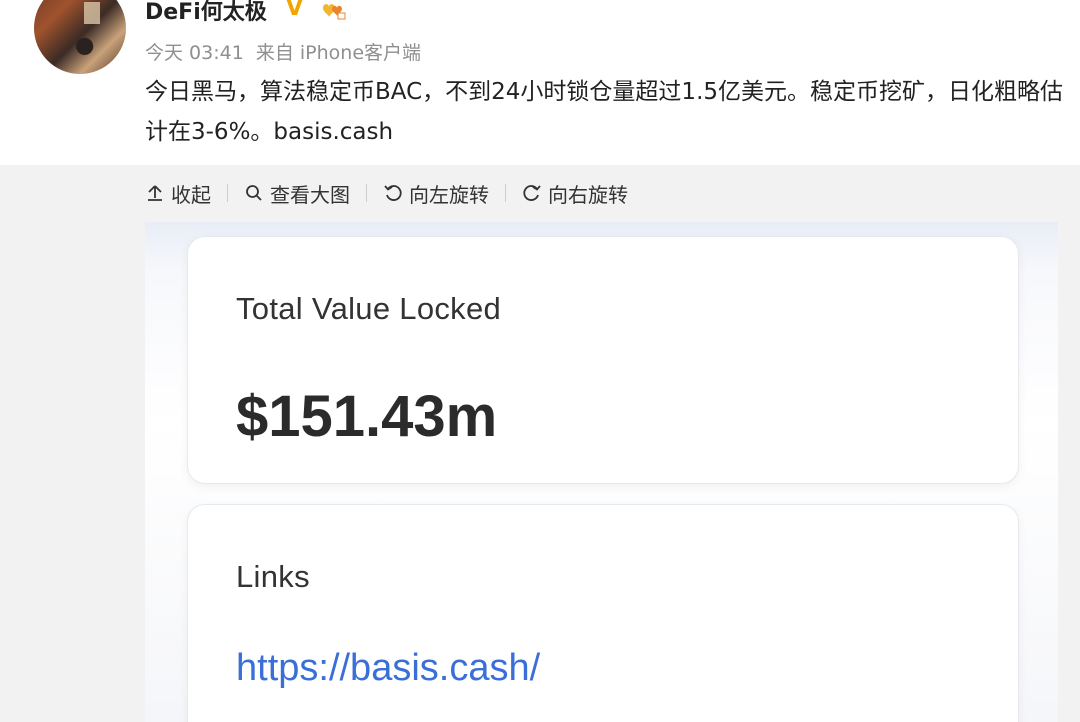 The height and width of the screenshot is (722, 1080). Describe the element at coordinates (310, 194) in the screenshot. I see `view-large-label: 查看大图` at that location.